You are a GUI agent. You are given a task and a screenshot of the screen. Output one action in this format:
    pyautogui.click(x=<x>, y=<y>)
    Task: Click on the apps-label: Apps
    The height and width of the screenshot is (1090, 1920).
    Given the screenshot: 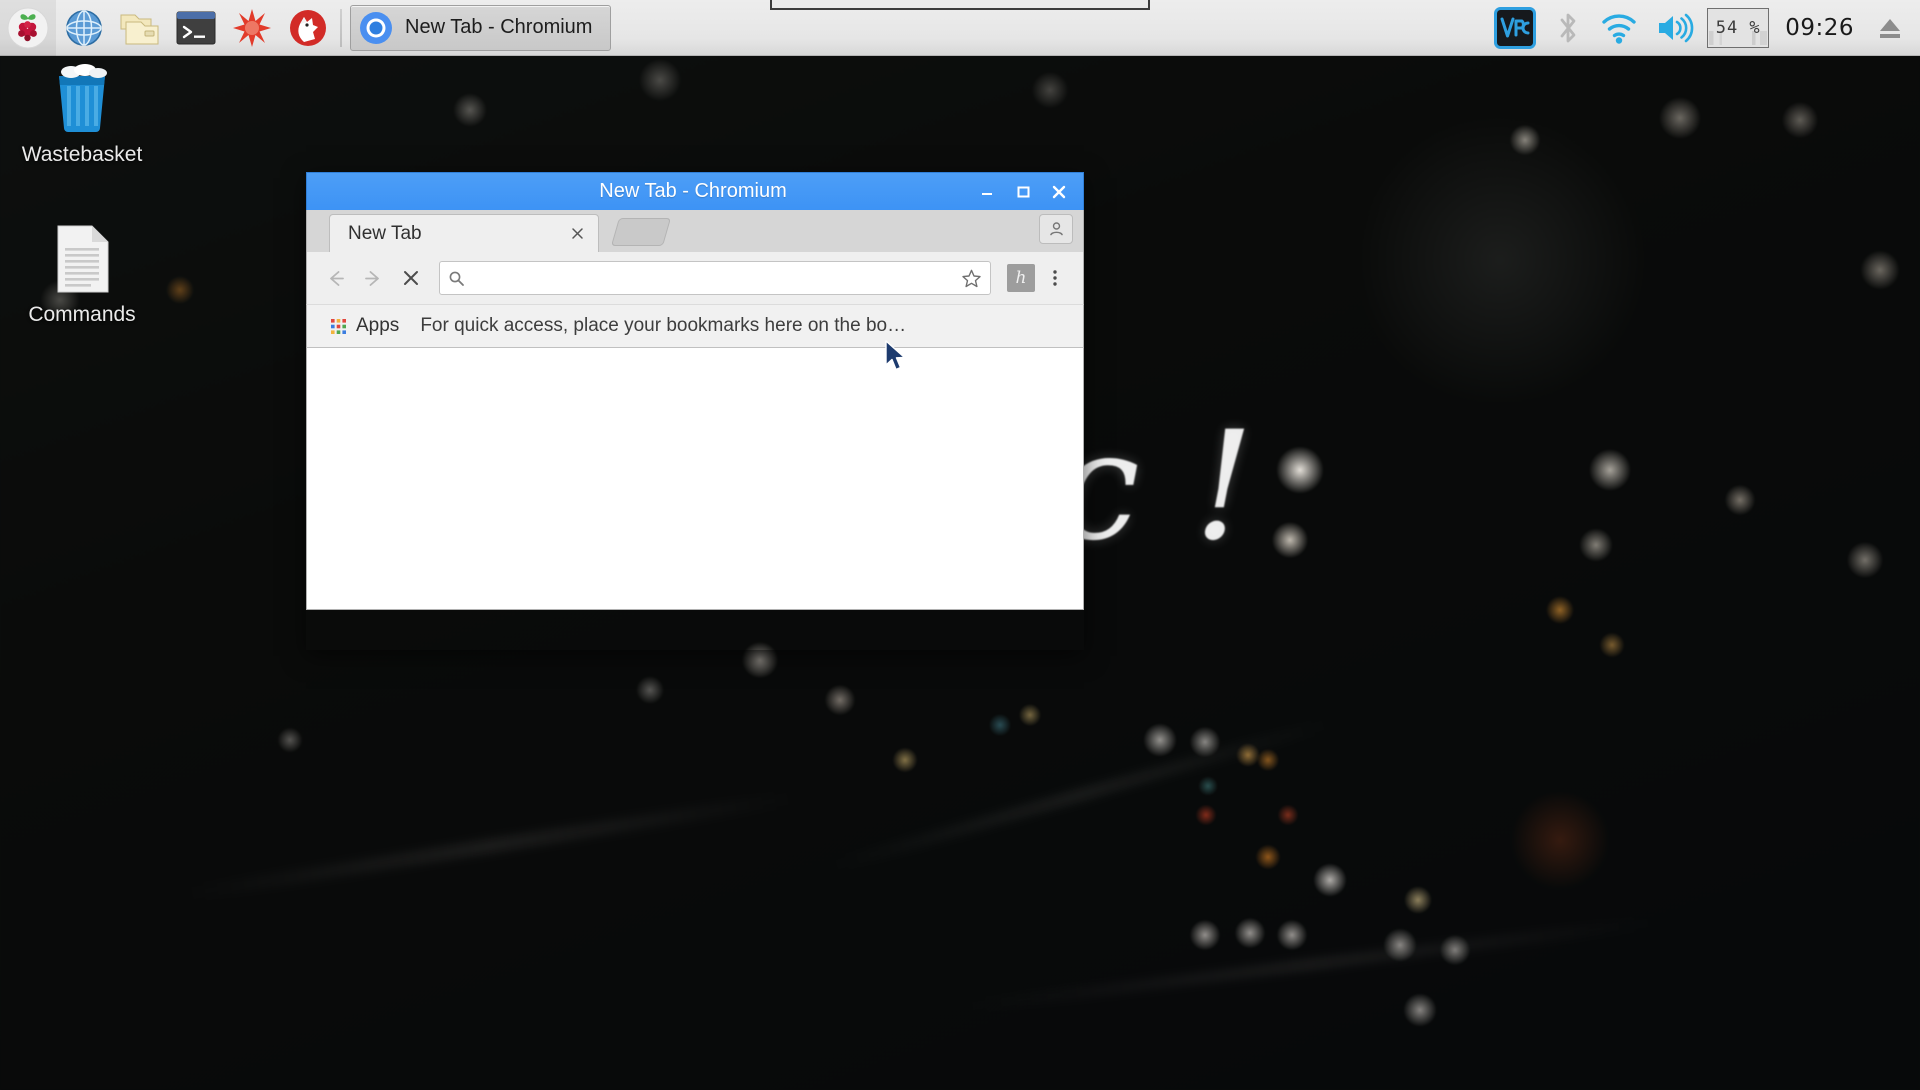 What is the action you would take?
    pyautogui.click(x=378, y=325)
    